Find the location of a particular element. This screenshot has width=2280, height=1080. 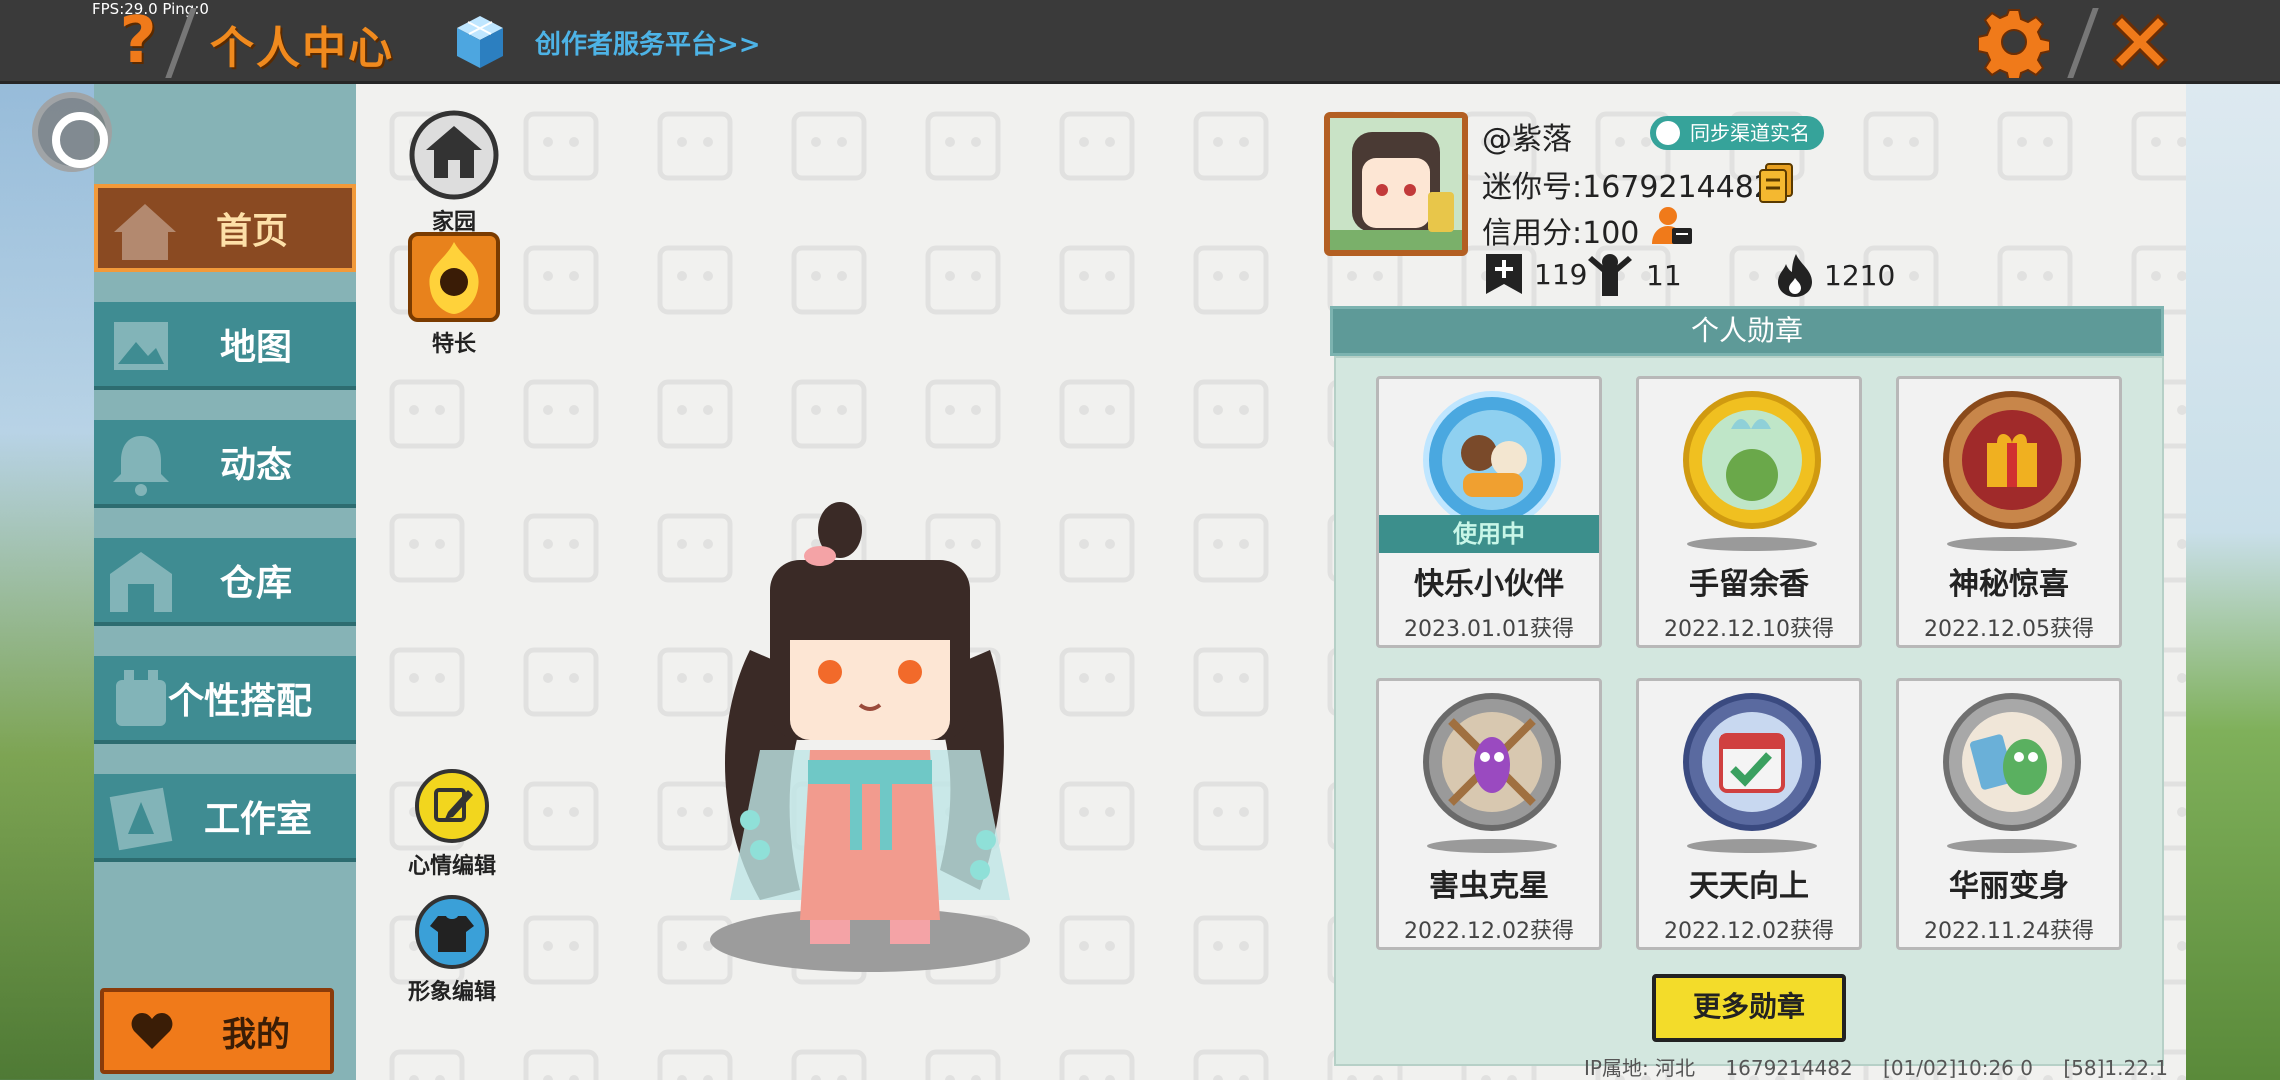

heart-icon is located at coordinates (152, 1031).